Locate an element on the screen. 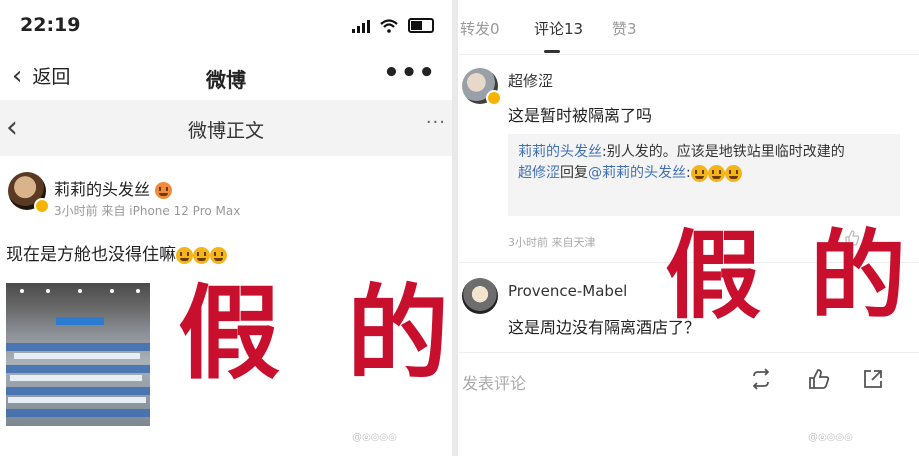  more-icon: ••• is located at coordinates (409, 73).